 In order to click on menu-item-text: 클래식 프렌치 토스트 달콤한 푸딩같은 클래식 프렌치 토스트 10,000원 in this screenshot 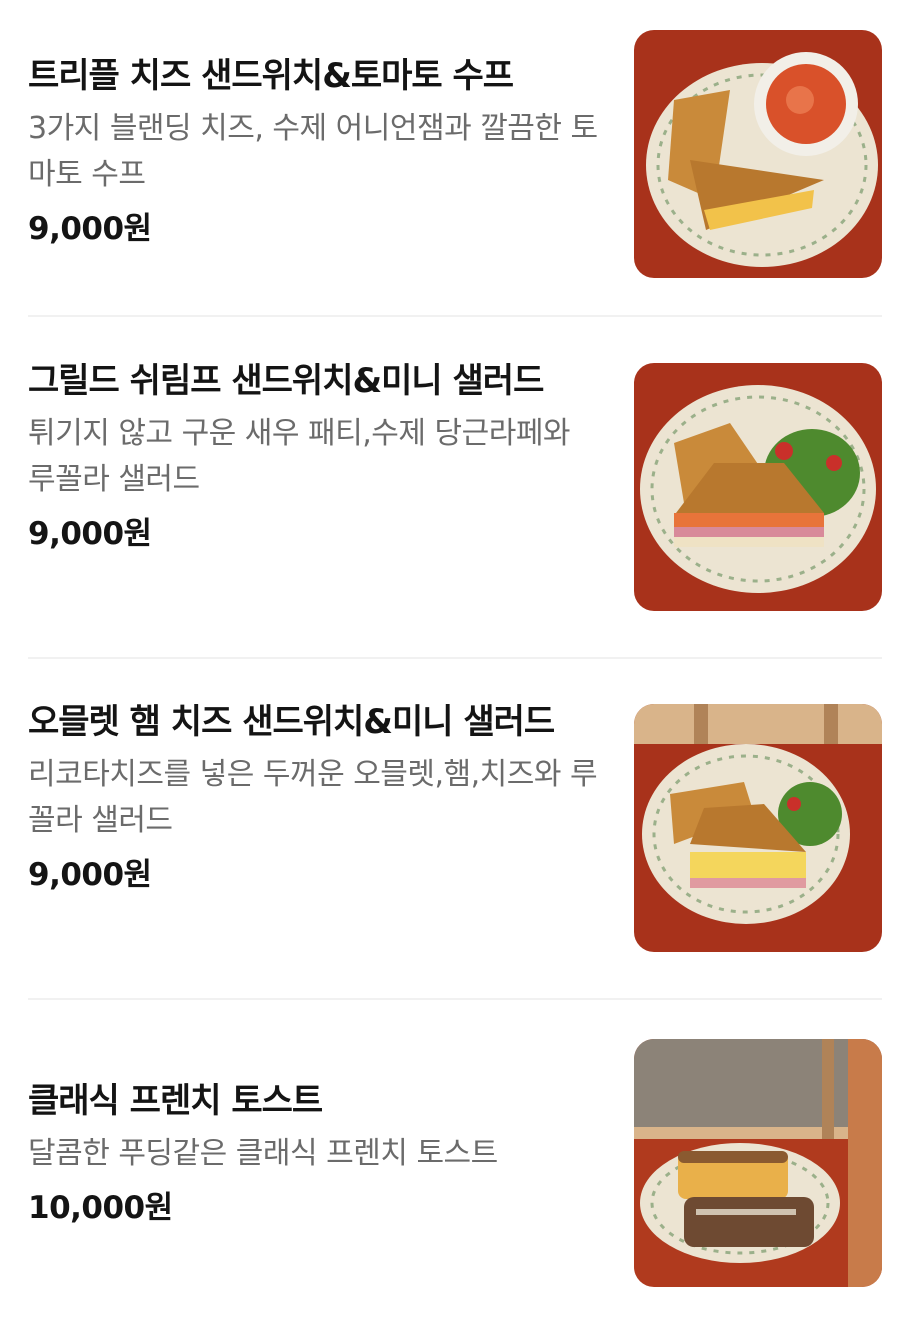, I will do `click(315, 1154)`.